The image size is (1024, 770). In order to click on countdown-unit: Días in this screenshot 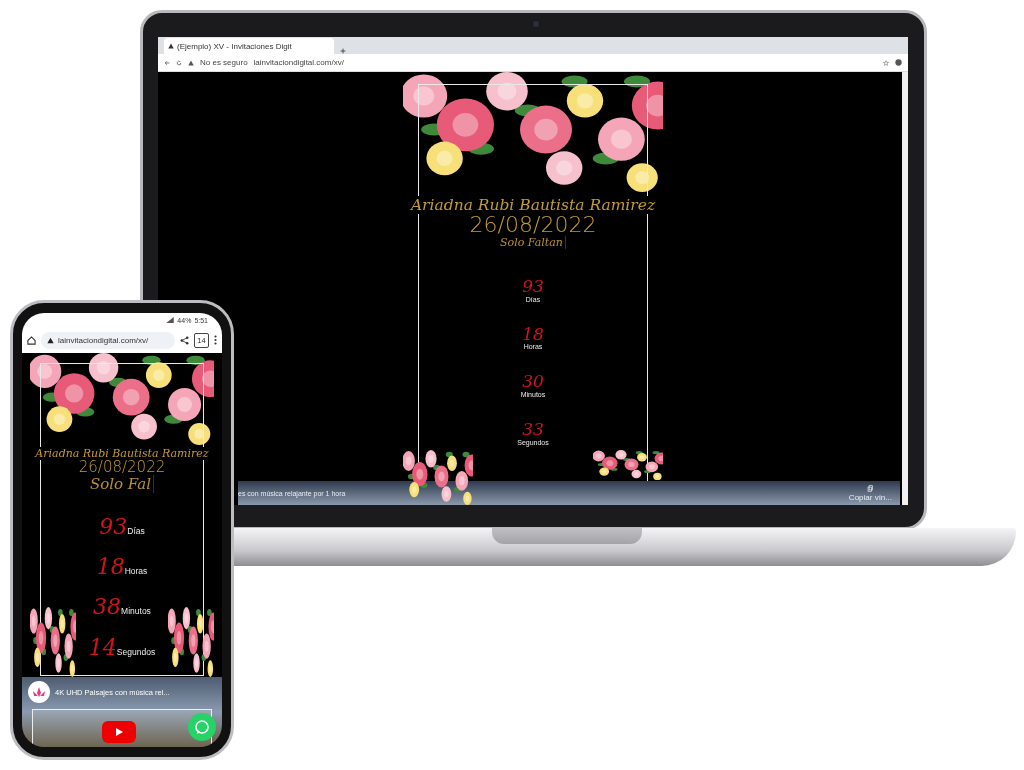, I will do `click(136, 531)`.